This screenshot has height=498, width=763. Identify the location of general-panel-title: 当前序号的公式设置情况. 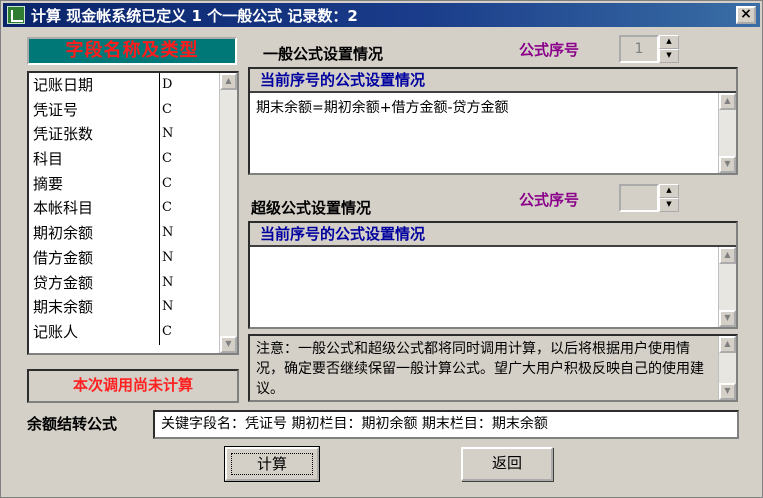
(493, 81).